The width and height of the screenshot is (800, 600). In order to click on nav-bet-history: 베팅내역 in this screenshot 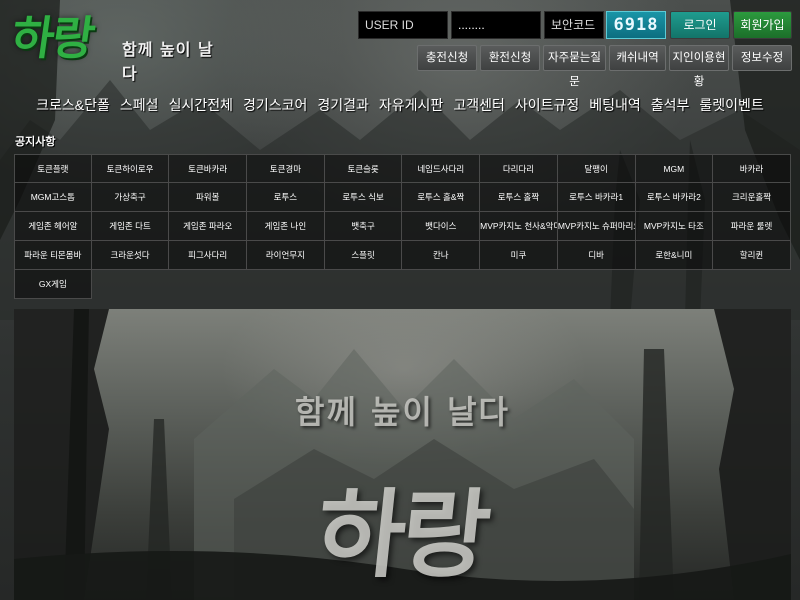, I will do `click(615, 106)`.